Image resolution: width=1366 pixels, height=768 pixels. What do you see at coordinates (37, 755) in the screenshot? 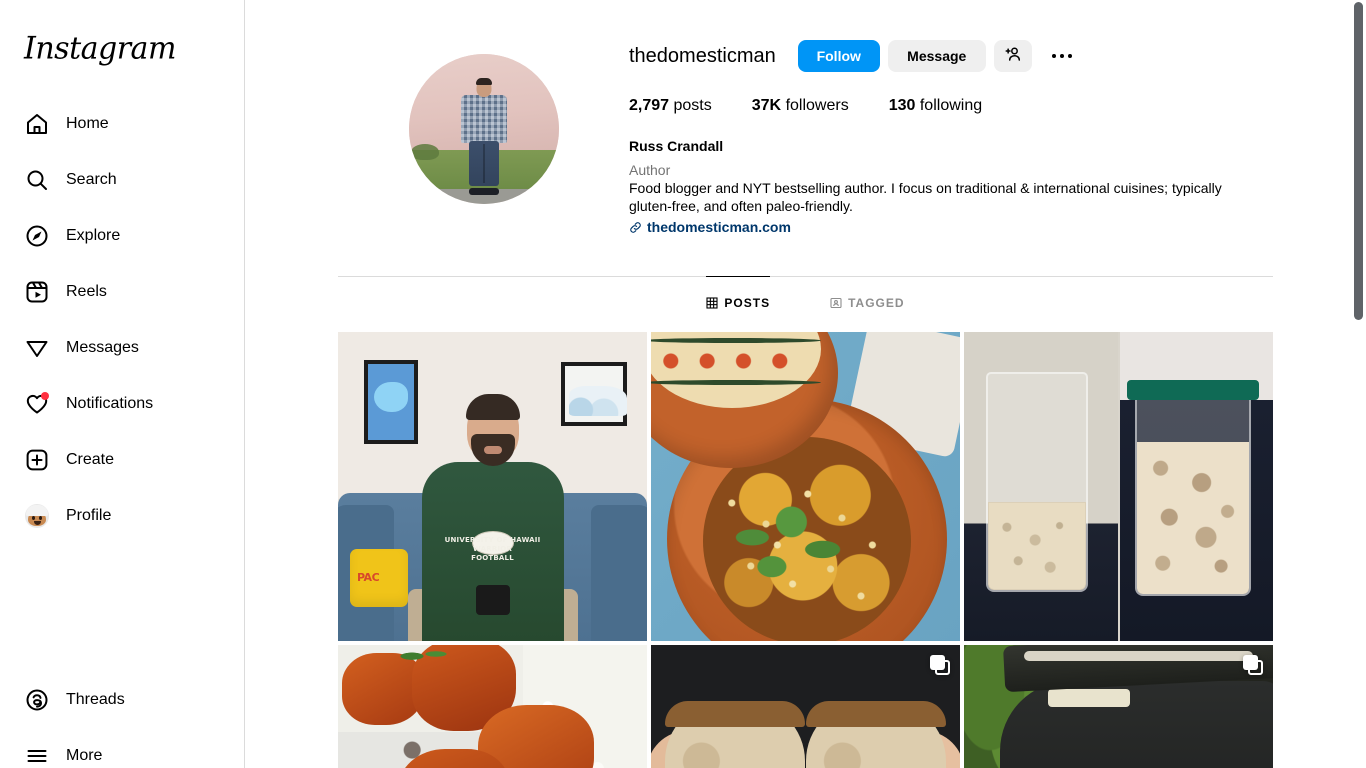
I see `hamburger-icon` at bounding box center [37, 755].